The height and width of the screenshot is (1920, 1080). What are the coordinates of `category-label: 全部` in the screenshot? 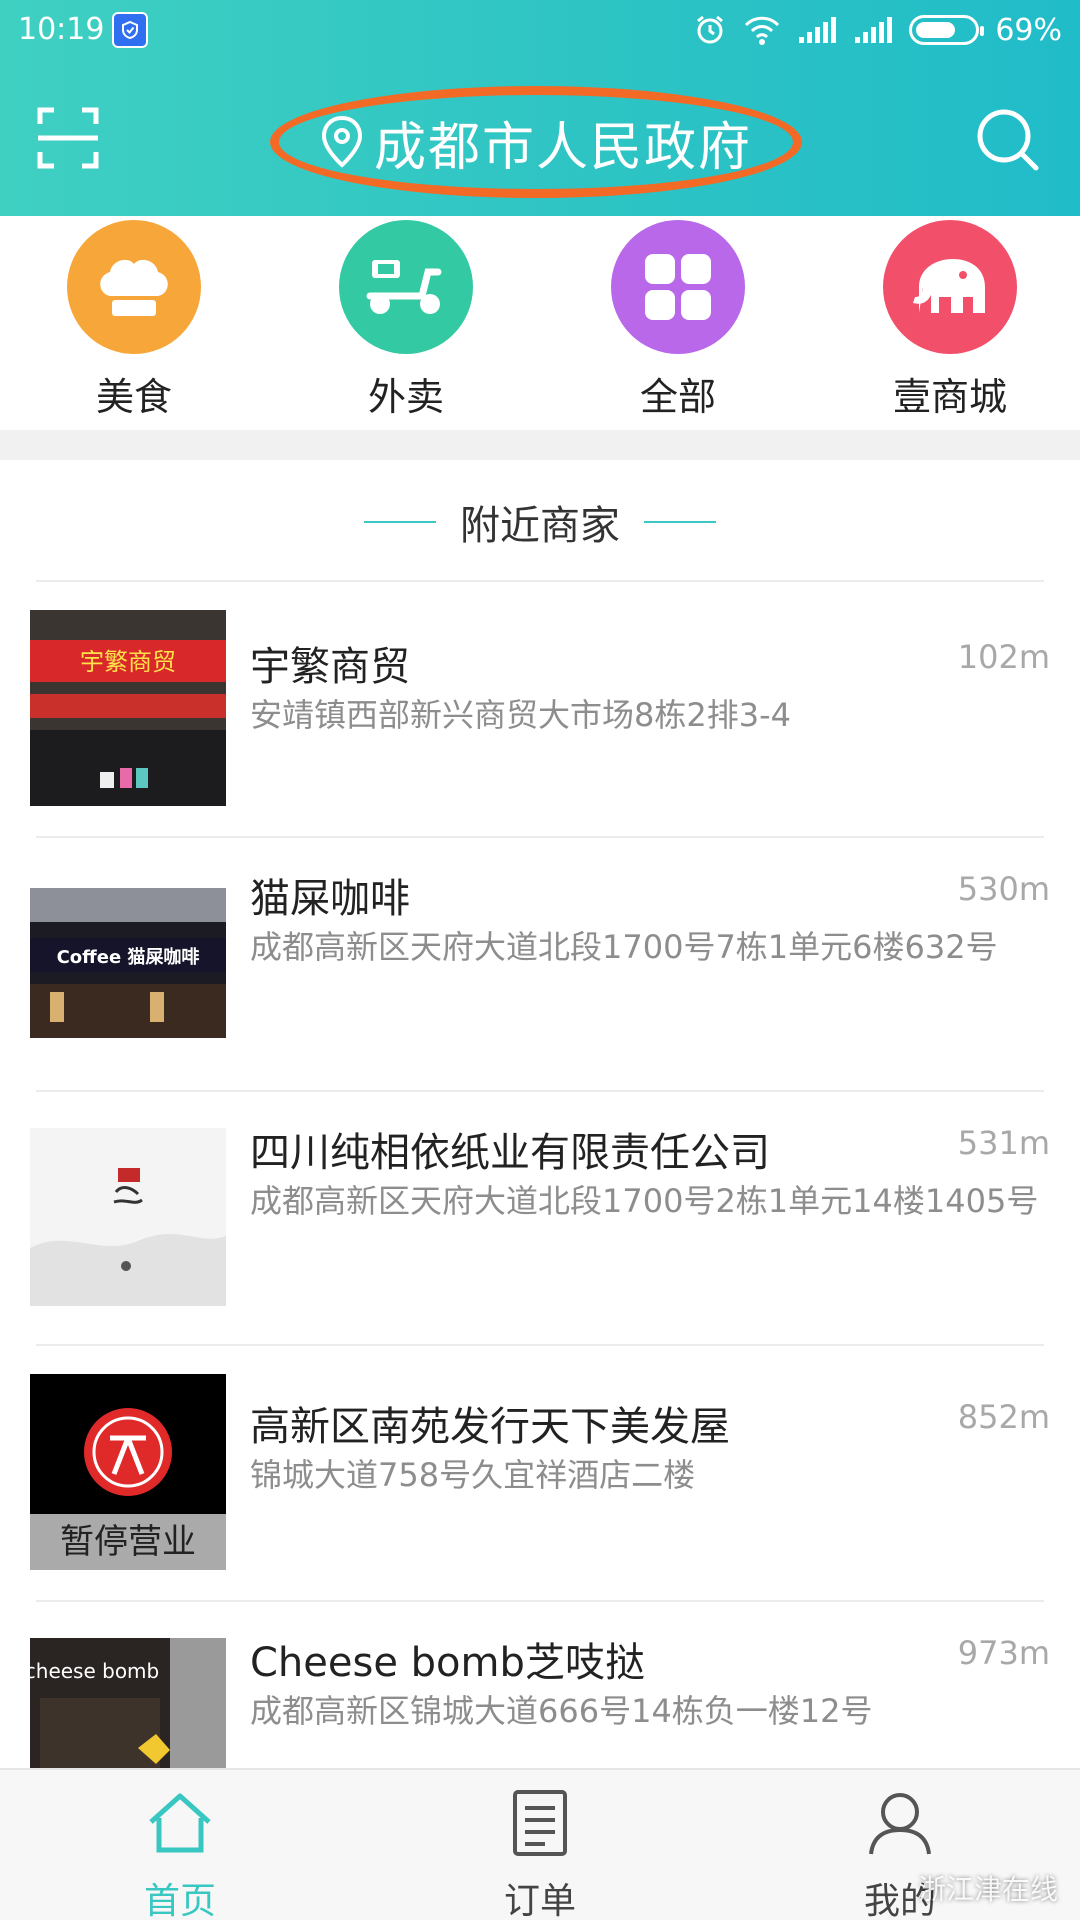 It's located at (677, 397).